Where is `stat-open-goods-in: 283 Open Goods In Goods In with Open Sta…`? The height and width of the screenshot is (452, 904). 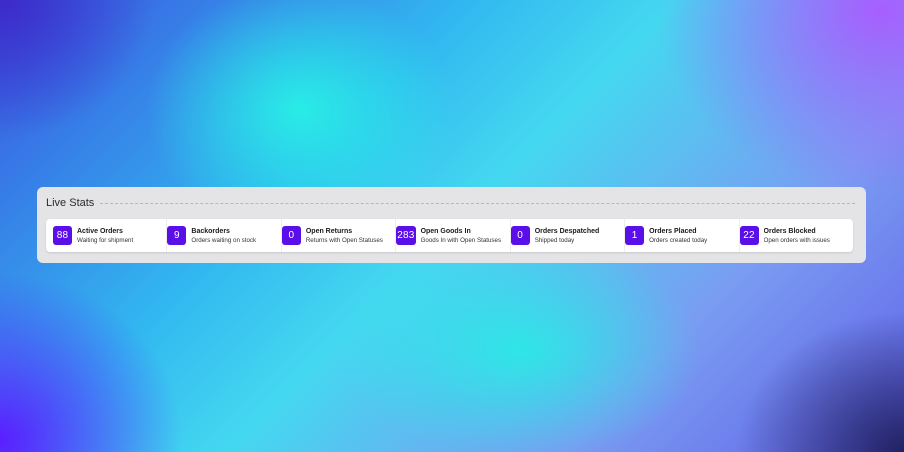 stat-open-goods-in: 283 Open Goods In Goods In with Open Sta… is located at coordinates (453, 235).